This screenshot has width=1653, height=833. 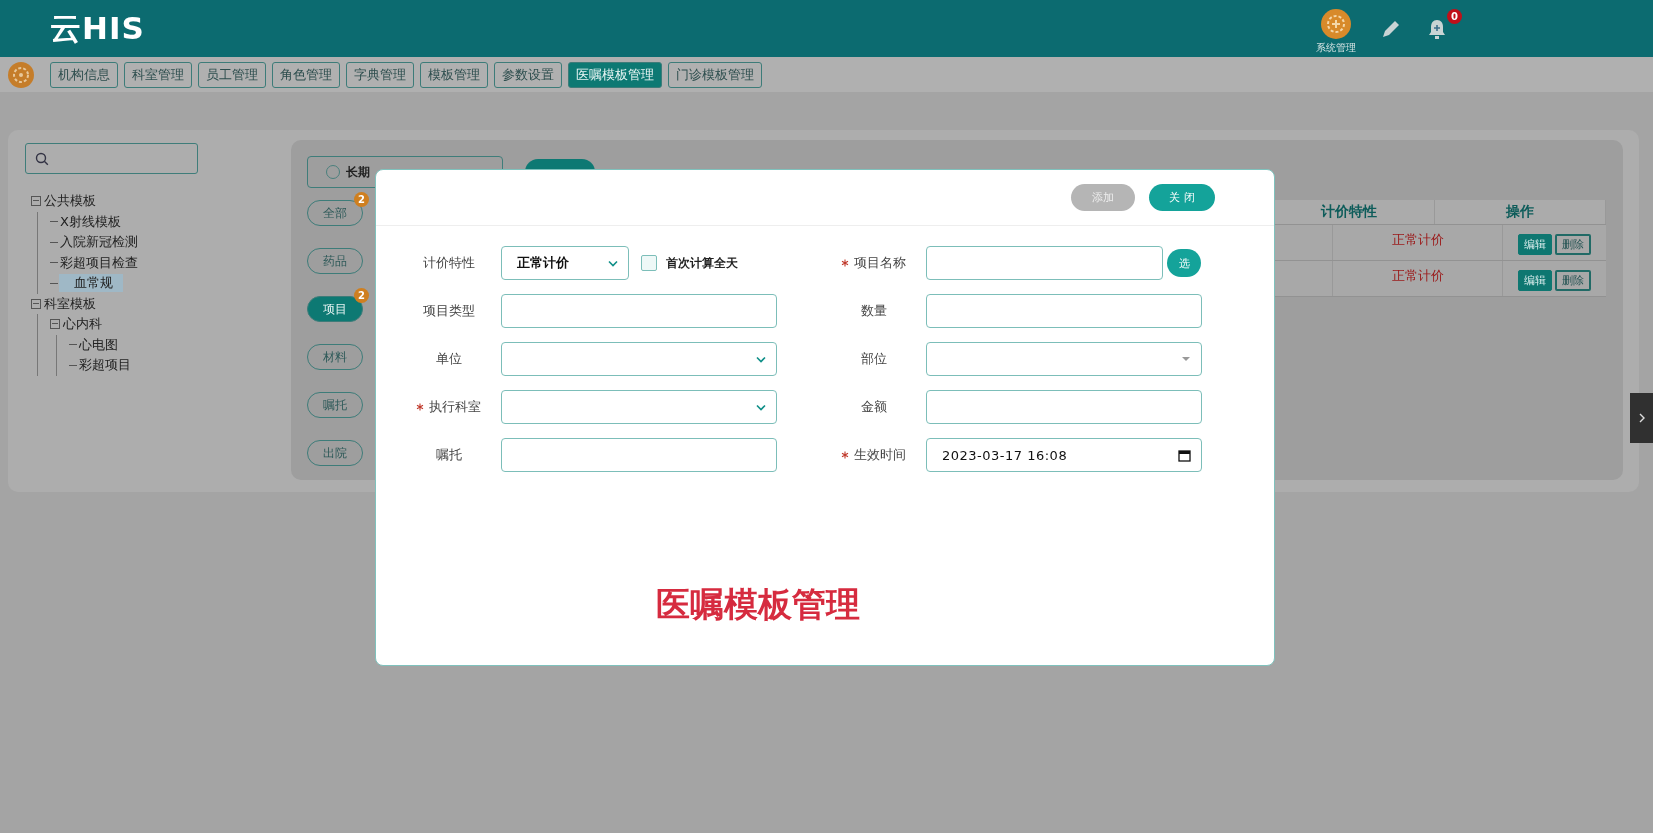 What do you see at coordinates (91, 283) in the screenshot?
I see `tree-item: 血常规` at bounding box center [91, 283].